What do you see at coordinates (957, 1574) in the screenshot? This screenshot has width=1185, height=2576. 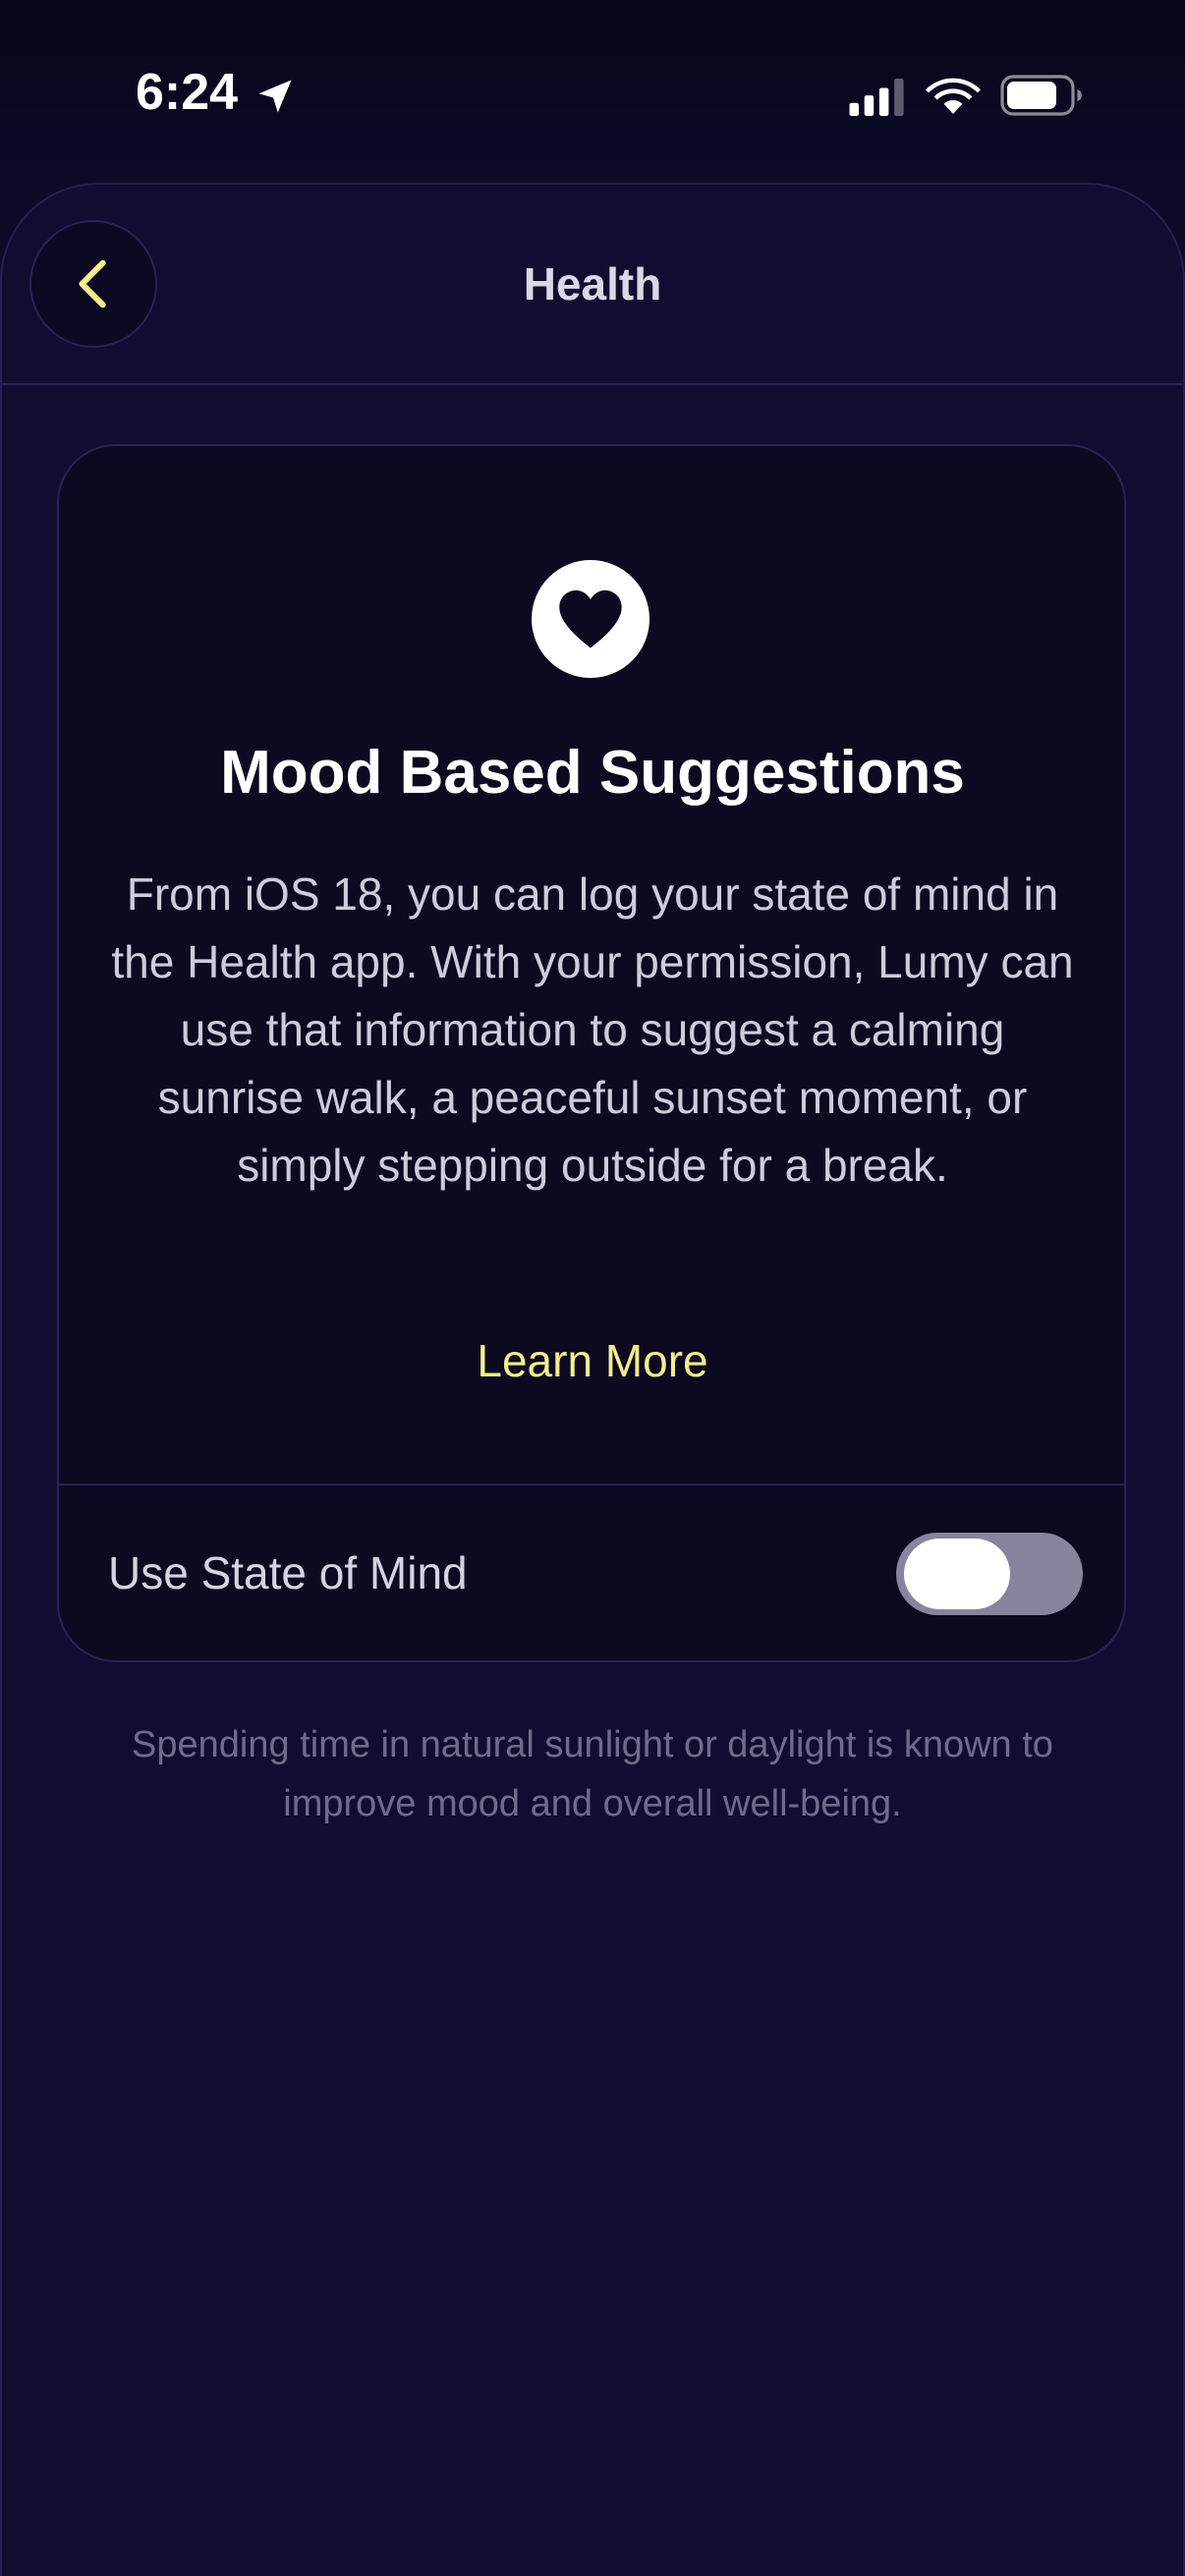 I see `toggle-knob` at bounding box center [957, 1574].